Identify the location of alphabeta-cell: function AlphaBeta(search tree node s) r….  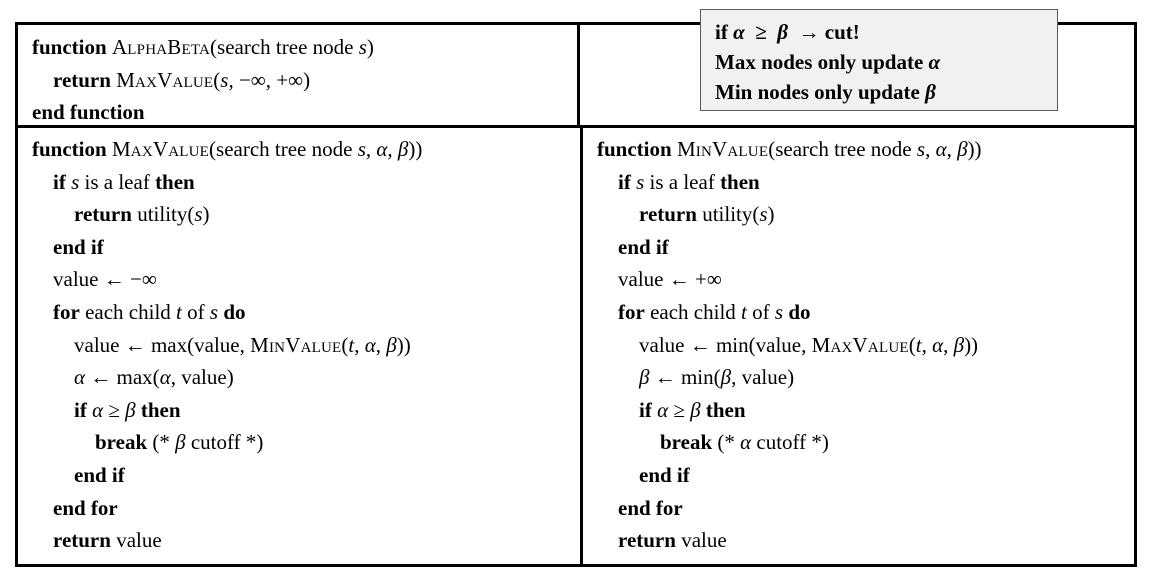
(299, 75).